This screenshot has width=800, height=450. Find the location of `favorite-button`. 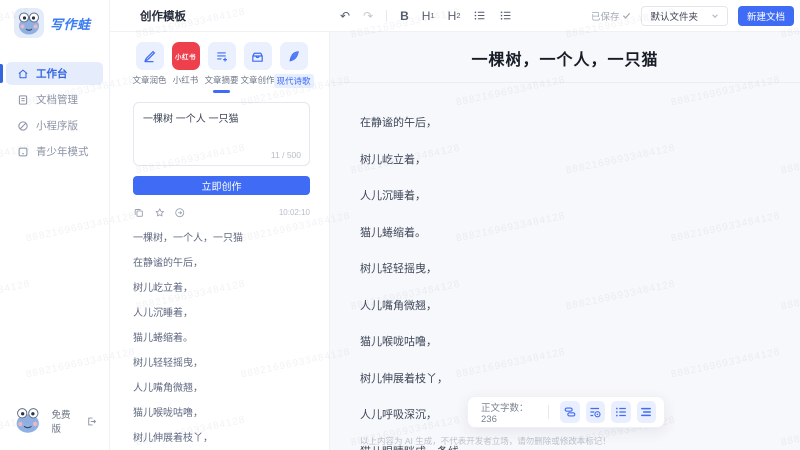

favorite-button is located at coordinates (160, 213).